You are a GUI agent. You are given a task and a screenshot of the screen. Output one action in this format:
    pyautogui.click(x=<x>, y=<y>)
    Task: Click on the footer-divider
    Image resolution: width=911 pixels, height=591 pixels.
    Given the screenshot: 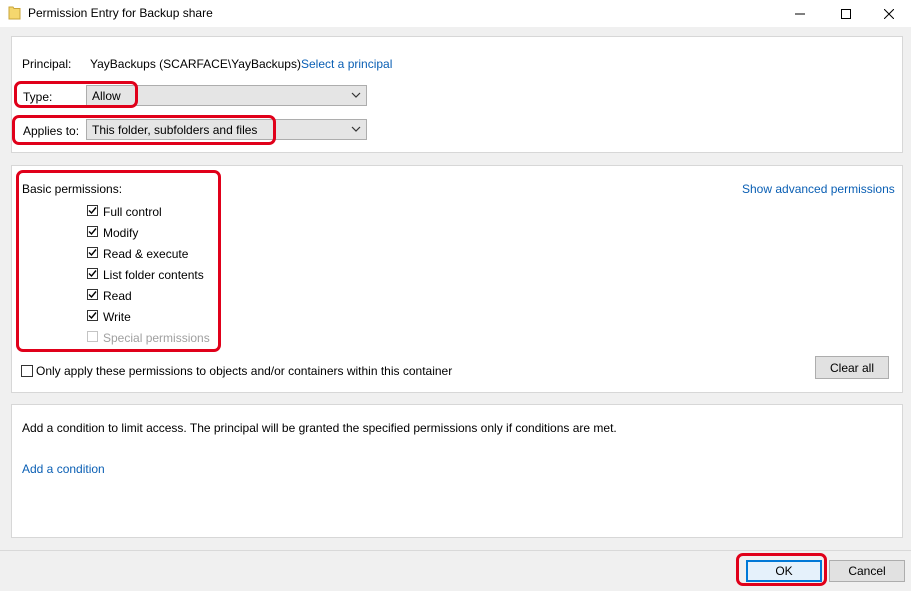 What is the action you would take?
    pyautogui.click(x=455, y=550)
    